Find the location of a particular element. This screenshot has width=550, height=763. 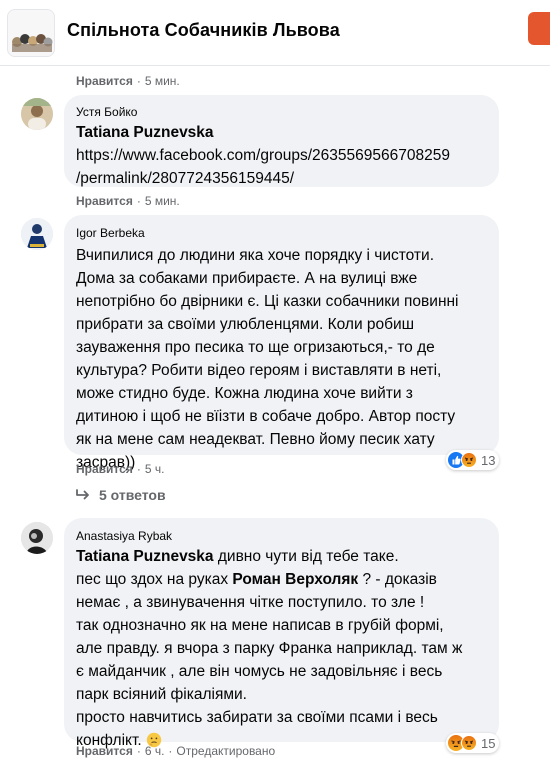

comment-meta: Нравится · 5 ч. is located at coordinates (120, 469).